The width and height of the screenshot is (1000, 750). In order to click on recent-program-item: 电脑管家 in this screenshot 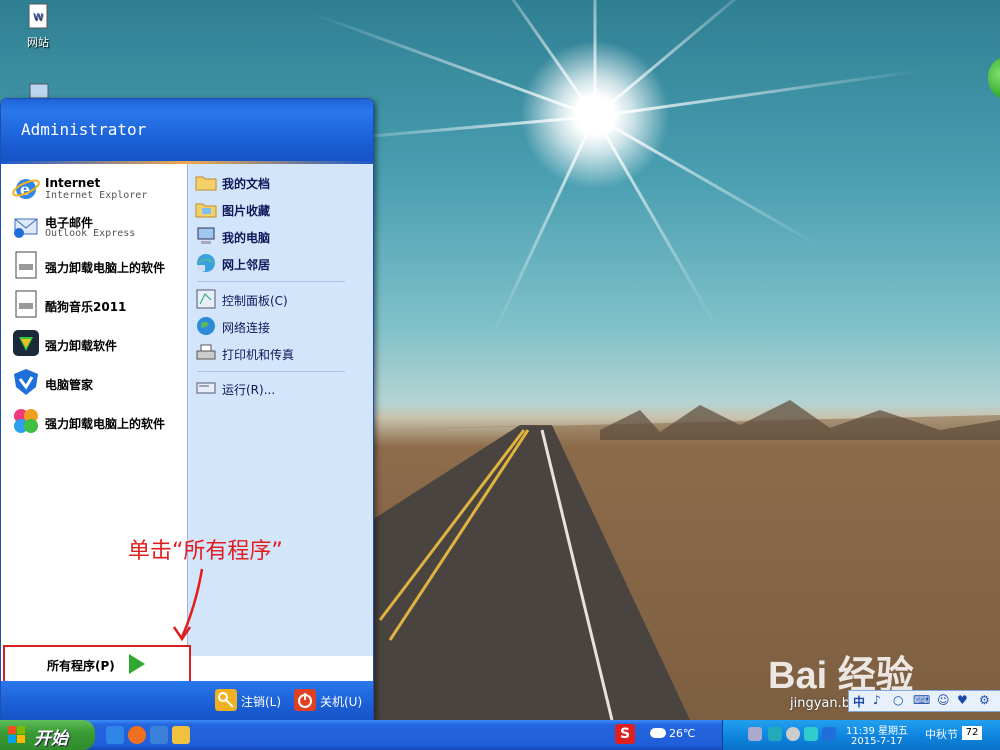, I will do `click(98, 383)`.